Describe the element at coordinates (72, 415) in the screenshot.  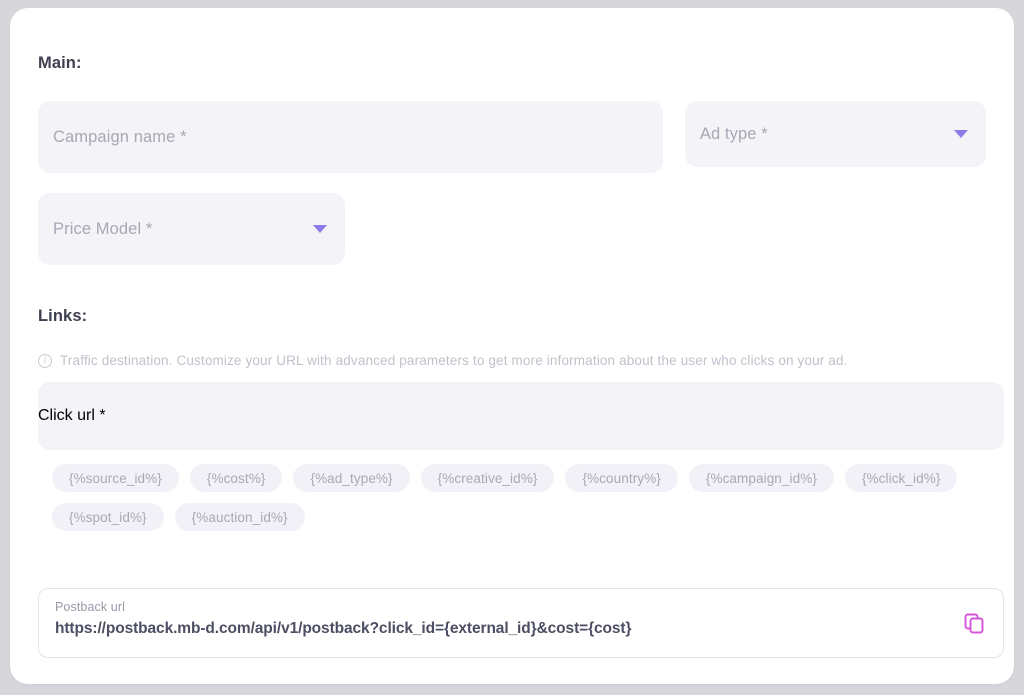
I see `click-url-placeholder: Click url *` at that location.